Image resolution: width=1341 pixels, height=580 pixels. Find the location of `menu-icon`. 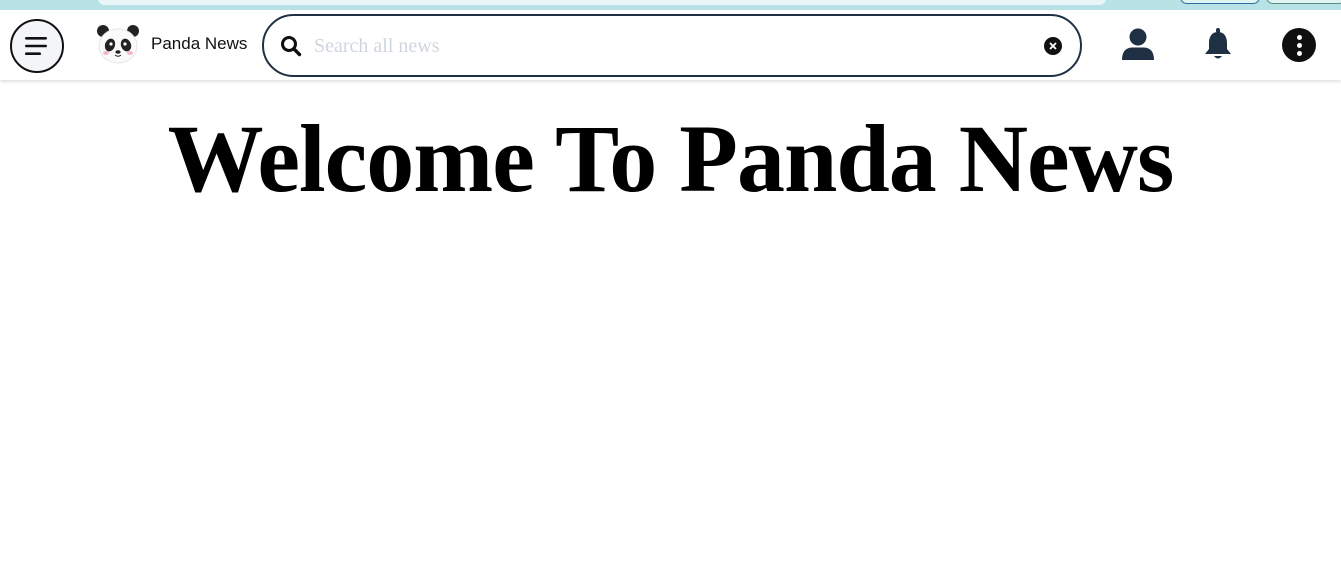

menu-icon is located at coordinates (36, 46).